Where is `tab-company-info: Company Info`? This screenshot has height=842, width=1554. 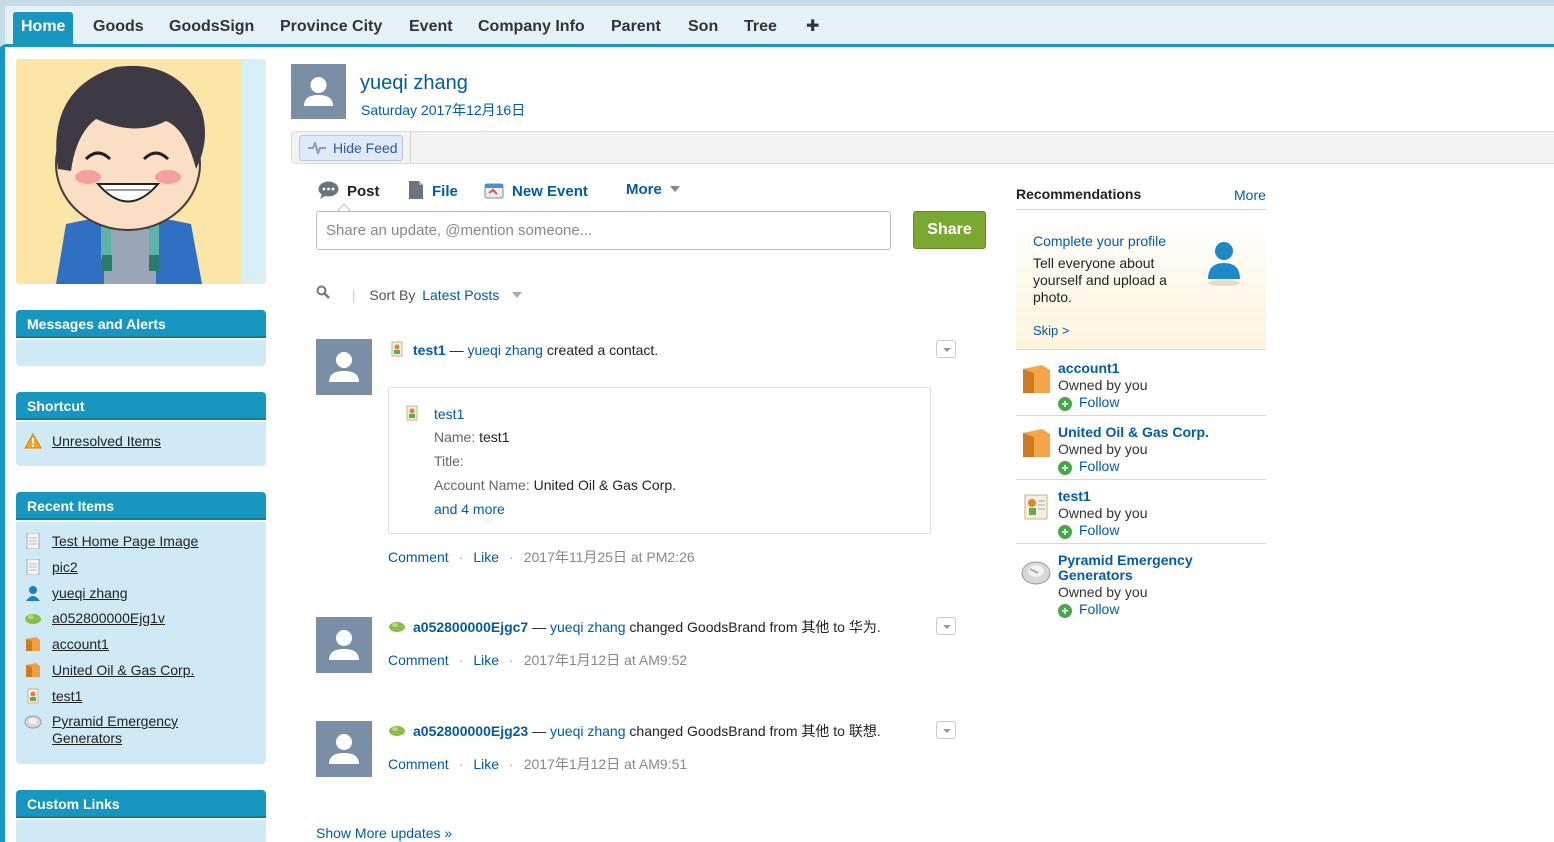 tab-company-info: Company Info is located at coordinates (531, 28).